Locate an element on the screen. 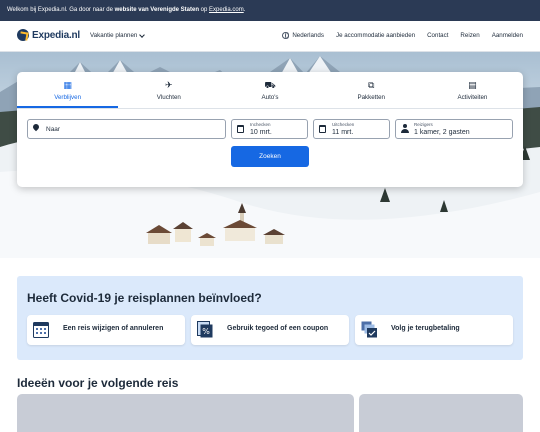  map-pin-icon is located at coordinates (36, 127).